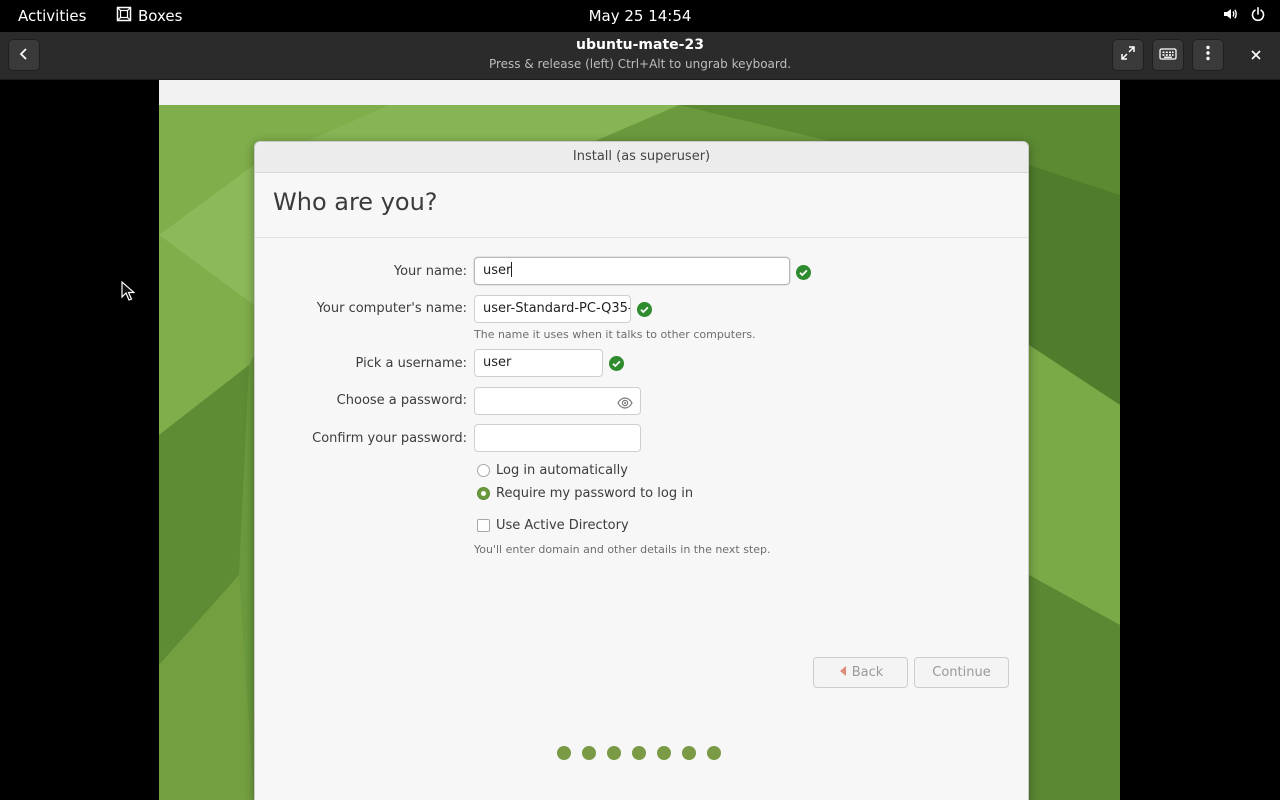 The image size is (1280, 800). What do you see at coordinates (557, 308) in the screenshot?
I see `computer-name-value: user-Standard-PC-Q35-` at bounding box center [557, 308].